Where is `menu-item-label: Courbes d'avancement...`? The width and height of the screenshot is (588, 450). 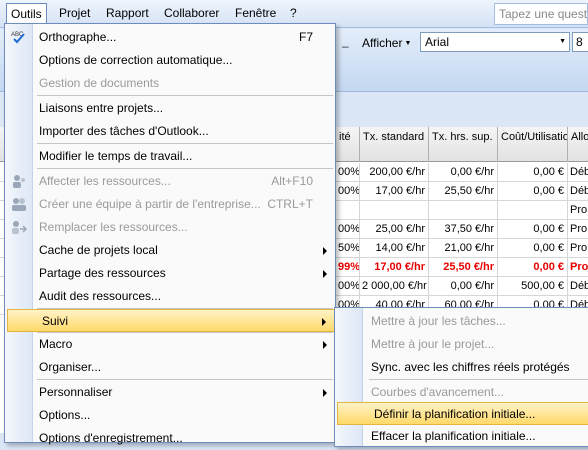
menu-item-label: Courbes d'avancement... is located at coordinates (438, 392).